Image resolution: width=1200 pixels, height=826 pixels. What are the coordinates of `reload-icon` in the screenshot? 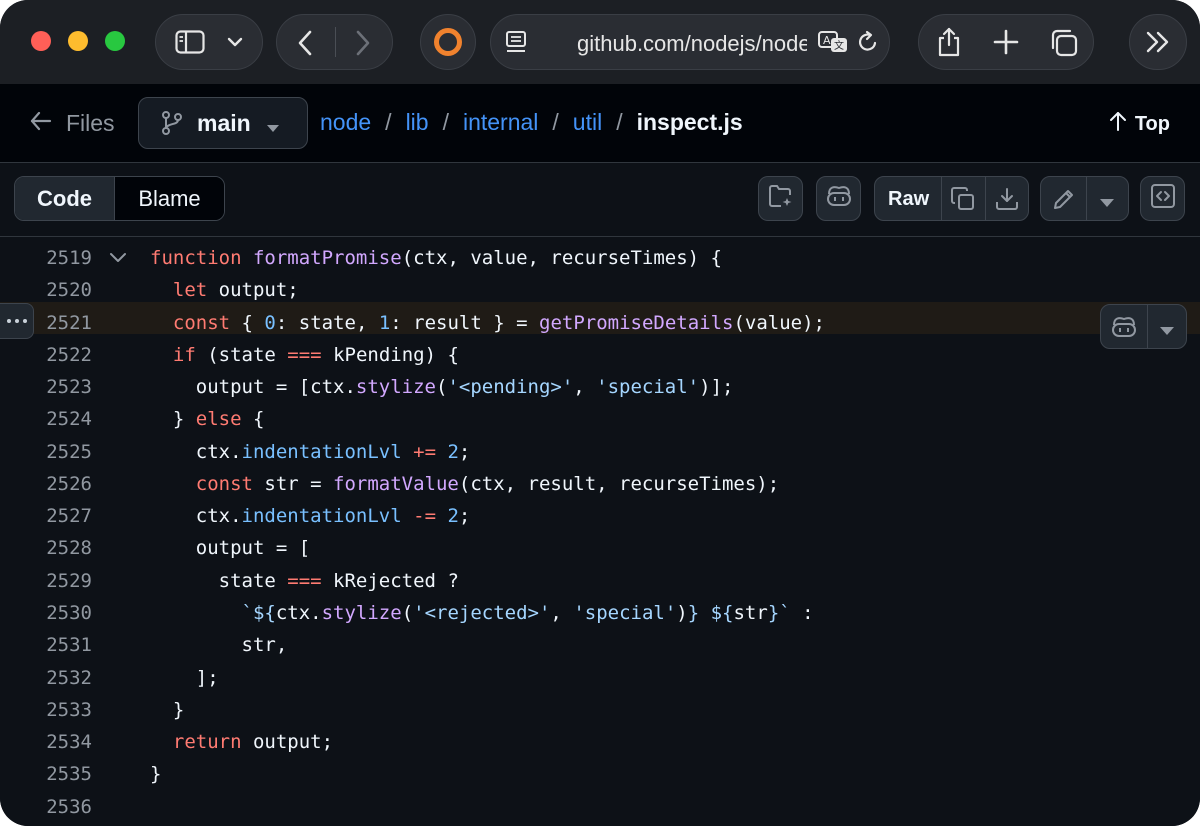 It's located at (868, 42).